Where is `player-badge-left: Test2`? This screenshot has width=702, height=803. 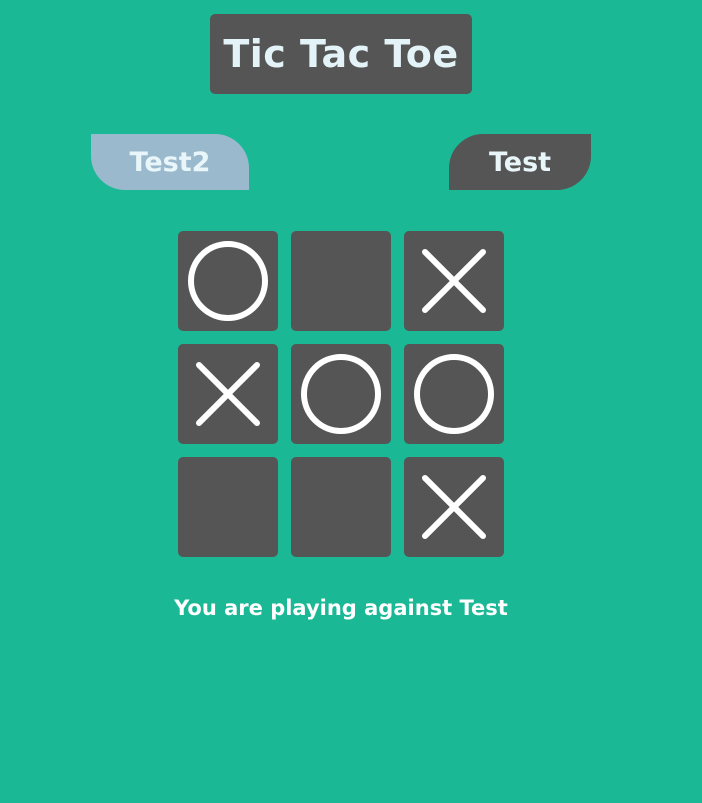
player-badge-left: Test2 is located at coordinates (170, 162).